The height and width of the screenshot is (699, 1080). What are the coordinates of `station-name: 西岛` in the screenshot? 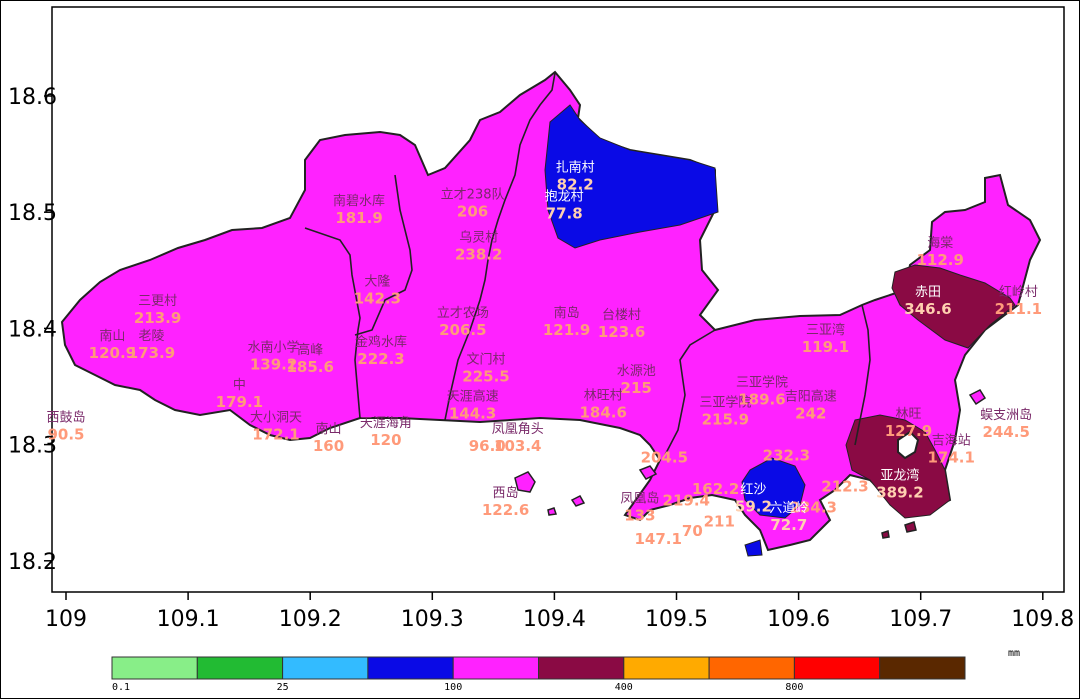 It's located at (506, 493).